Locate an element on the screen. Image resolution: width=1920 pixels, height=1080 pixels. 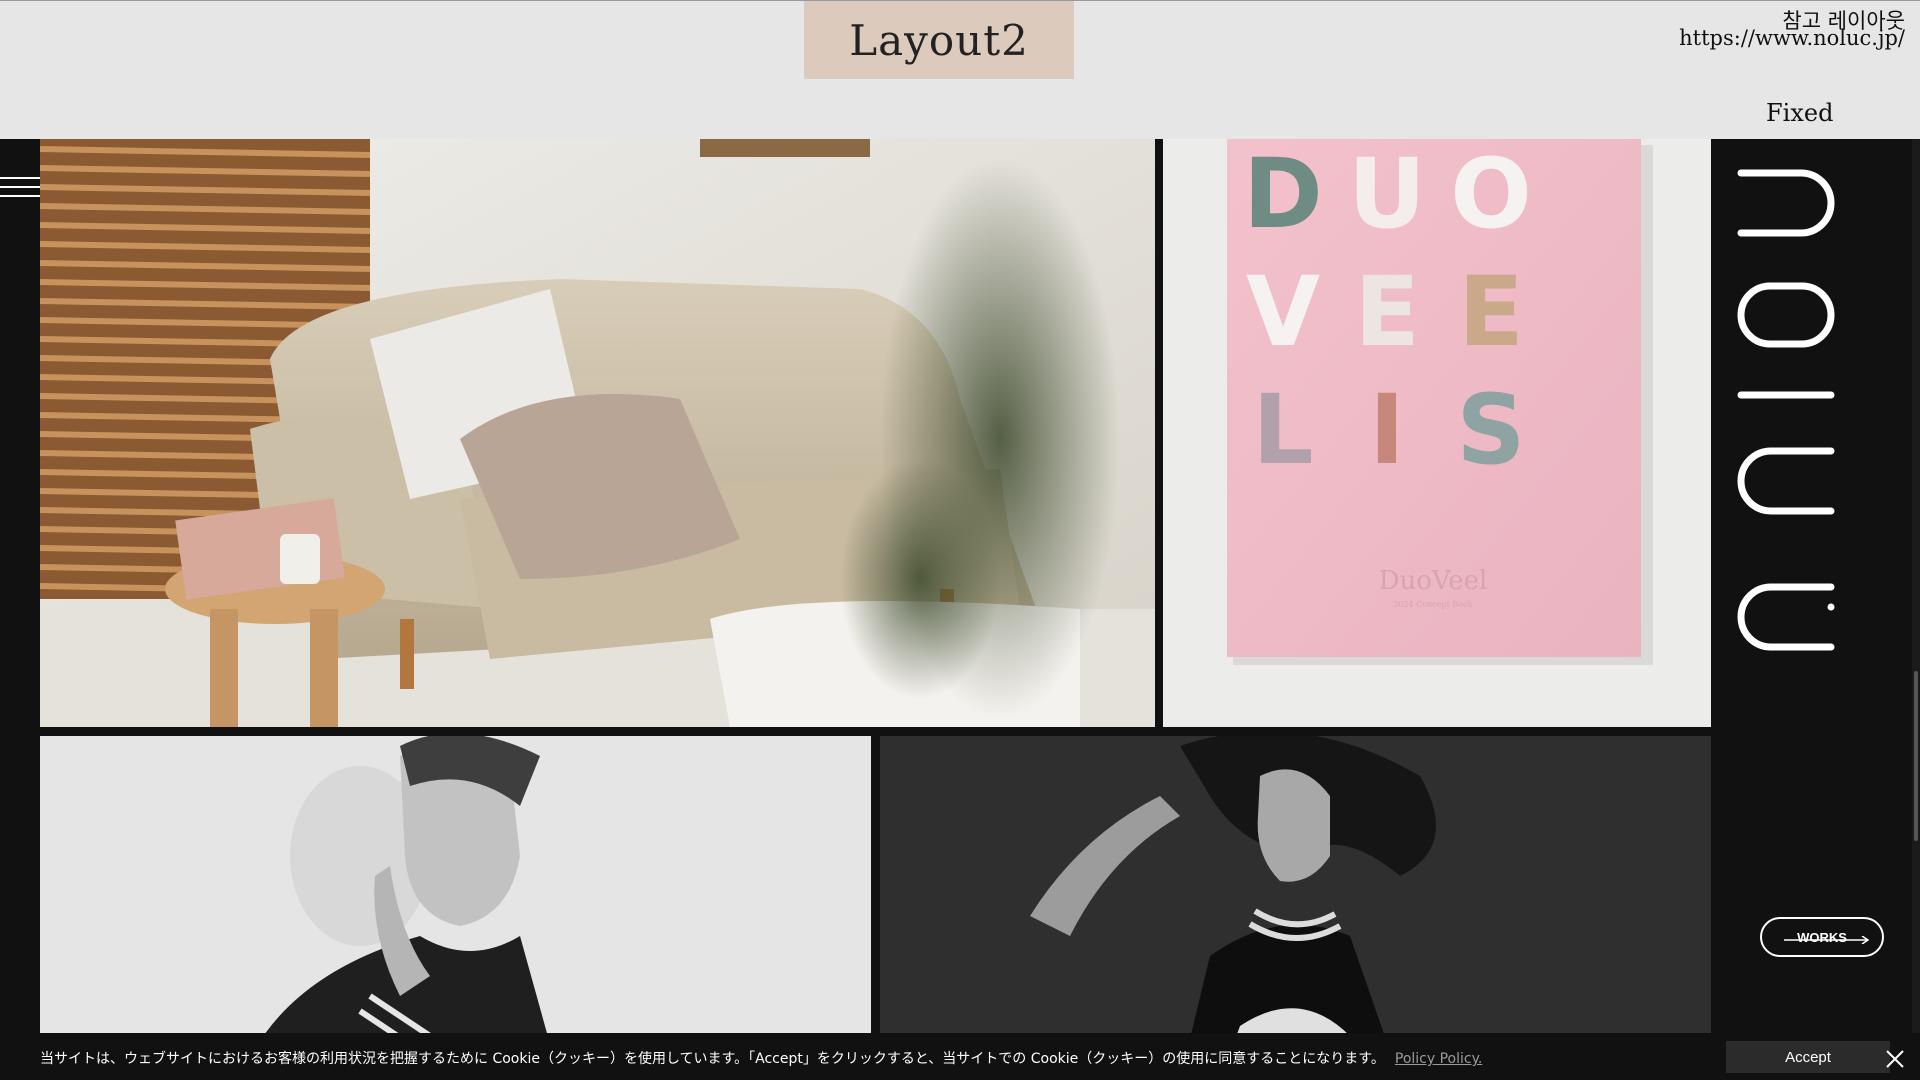
book-cover-letter: O is located at coordinates (1491, 194).